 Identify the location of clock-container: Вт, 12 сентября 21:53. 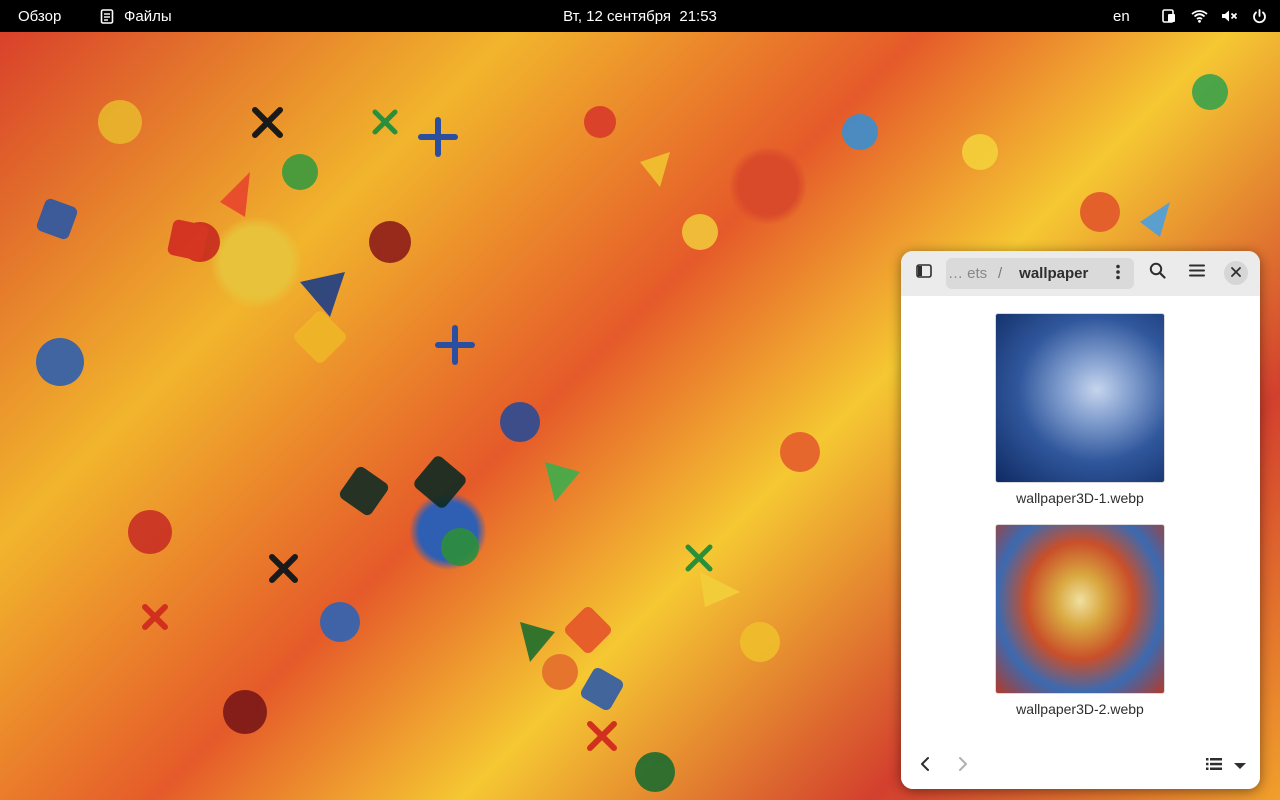
(640, 16).